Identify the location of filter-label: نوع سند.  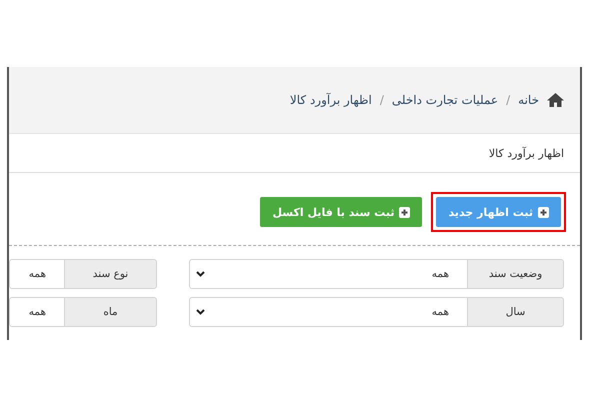
(110, 274).